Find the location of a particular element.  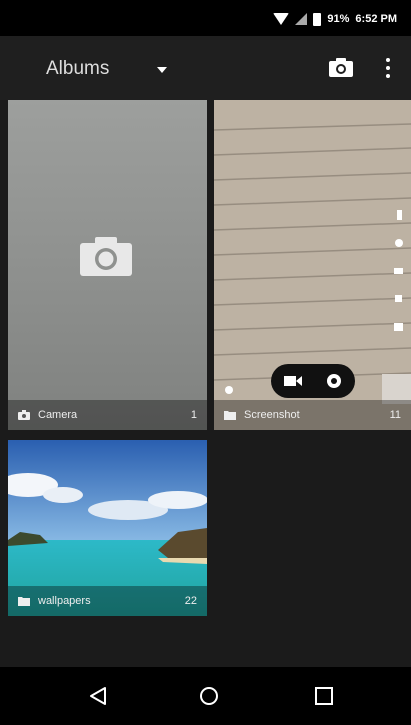

system-nav-bar is located at coordinates (205, 696).